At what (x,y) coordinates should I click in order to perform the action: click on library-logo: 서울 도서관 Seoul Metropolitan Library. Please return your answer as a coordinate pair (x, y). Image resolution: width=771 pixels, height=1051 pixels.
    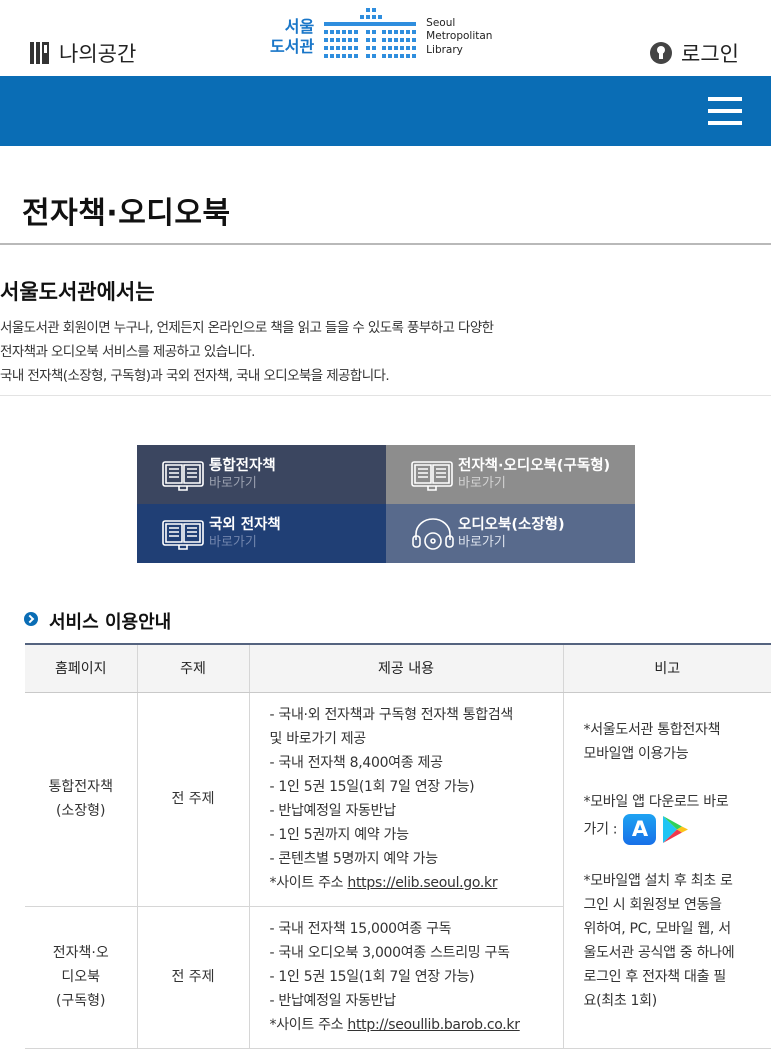
    Looking at the image, I should click on (381, 37).